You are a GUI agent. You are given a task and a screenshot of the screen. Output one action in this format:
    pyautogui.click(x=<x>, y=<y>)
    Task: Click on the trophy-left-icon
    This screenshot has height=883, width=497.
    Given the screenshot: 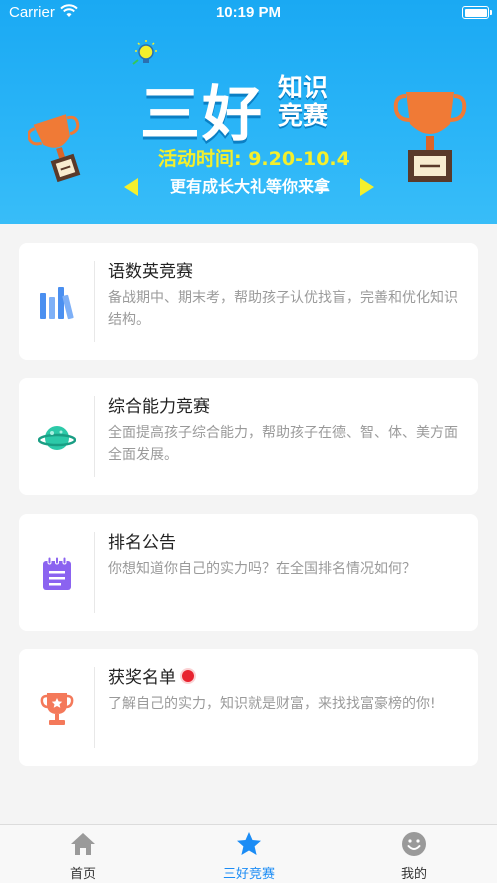 What is the action you would take?
    pyautogui.click(x=54, y=148)
    